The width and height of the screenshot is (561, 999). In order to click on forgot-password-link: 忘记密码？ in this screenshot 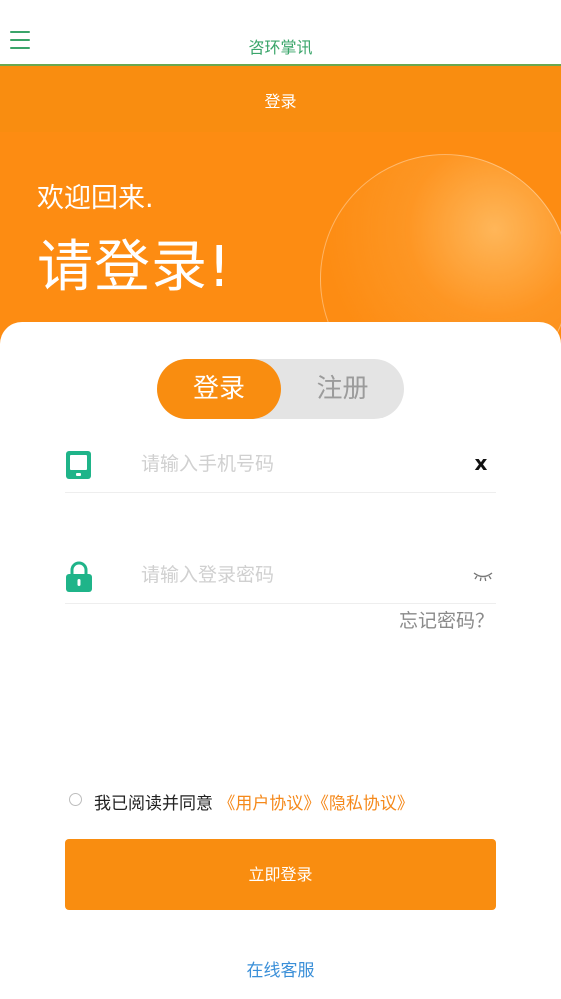, I will do `click(446, 619)`.